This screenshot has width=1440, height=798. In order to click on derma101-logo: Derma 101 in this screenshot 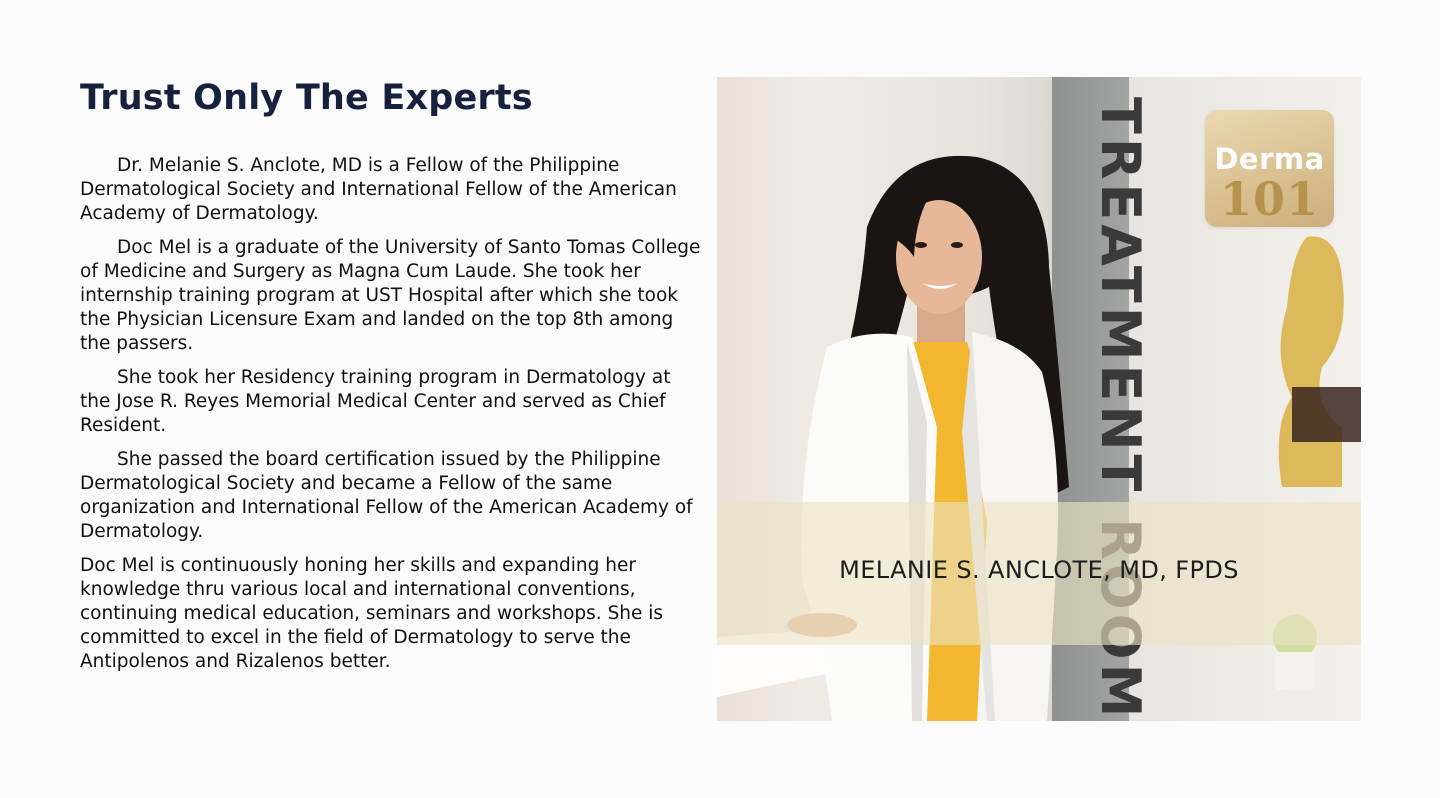, I will do `click(1269, 168)`.